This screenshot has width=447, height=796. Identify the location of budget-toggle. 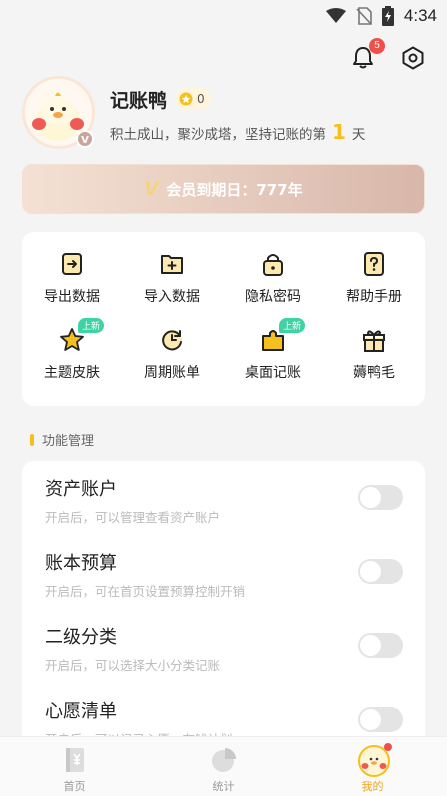
(380, 571).